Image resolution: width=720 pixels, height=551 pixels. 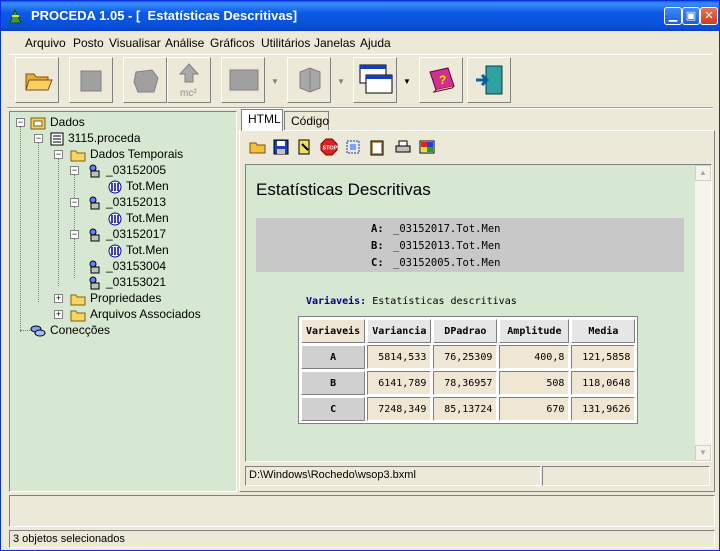 I want to click on menu-ajuda: Ajuda, so click(x=375, y=43).